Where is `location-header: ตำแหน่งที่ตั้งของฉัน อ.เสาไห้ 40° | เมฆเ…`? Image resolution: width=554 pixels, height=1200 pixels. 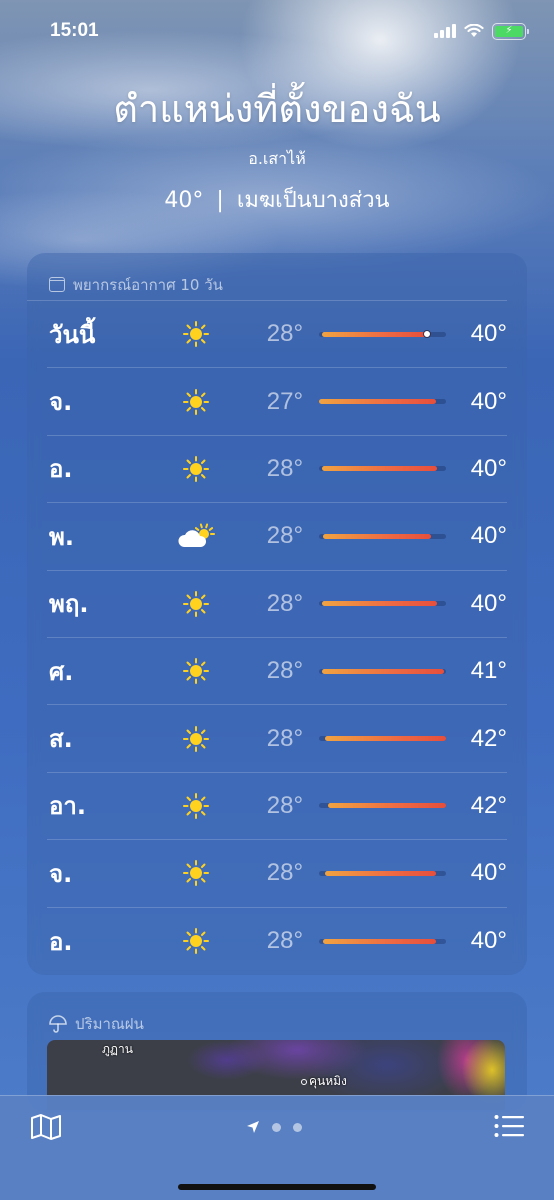
location-header: ตำแหน่งที่ตั้งของฉัน อ.เสาไห้ 40° | เมฆเ… is located at coordinates (277, 147).